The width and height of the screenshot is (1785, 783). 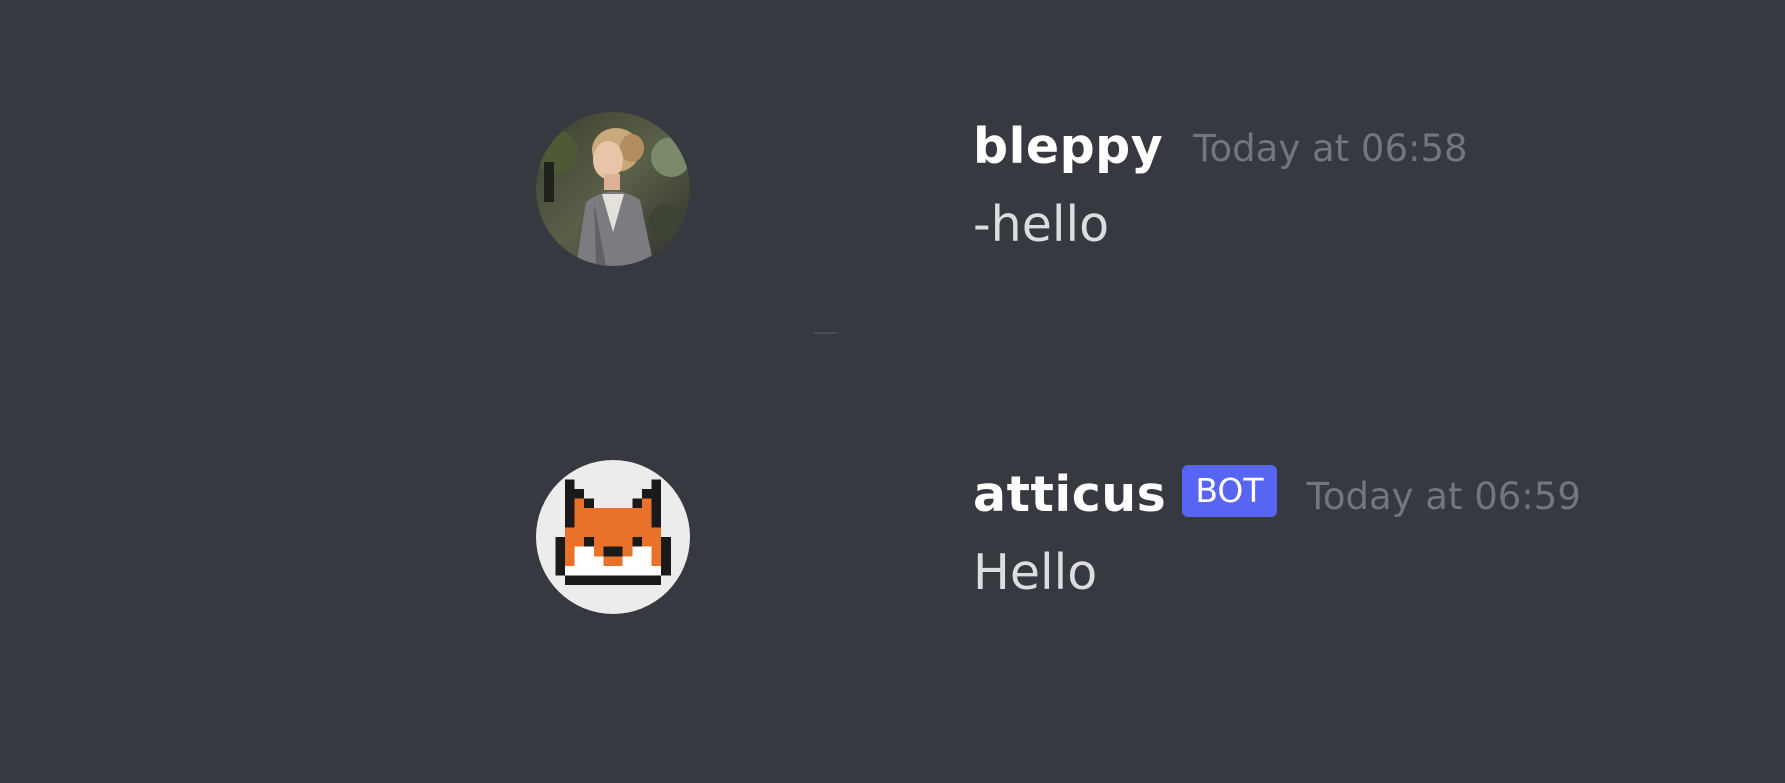 What do you see at coordinates (1444, 497) in the screenshot?
I see `timestamp: Today at 06:59` at bounding box center [1444, 497].